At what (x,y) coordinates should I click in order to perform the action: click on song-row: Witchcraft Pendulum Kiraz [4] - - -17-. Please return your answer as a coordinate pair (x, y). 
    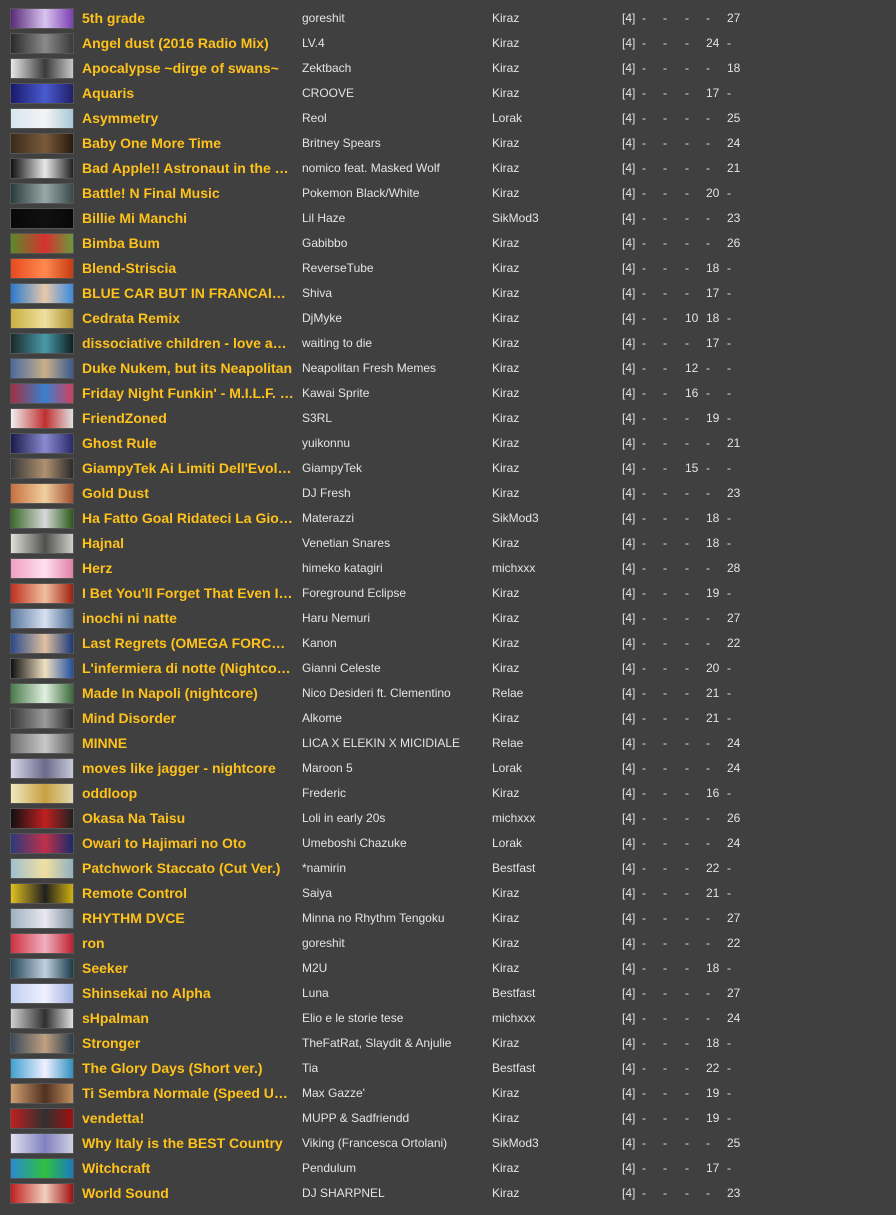
    Looking at the image, I should click on (448, 1168).